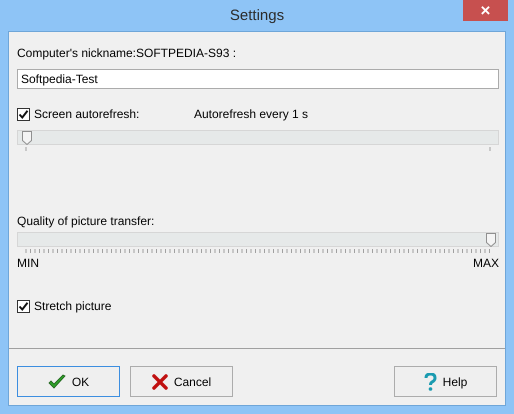  Describe the element at coordinates (258, 79) in the screenshot. I see `nickname-field: Softpedia-Test` at that location.